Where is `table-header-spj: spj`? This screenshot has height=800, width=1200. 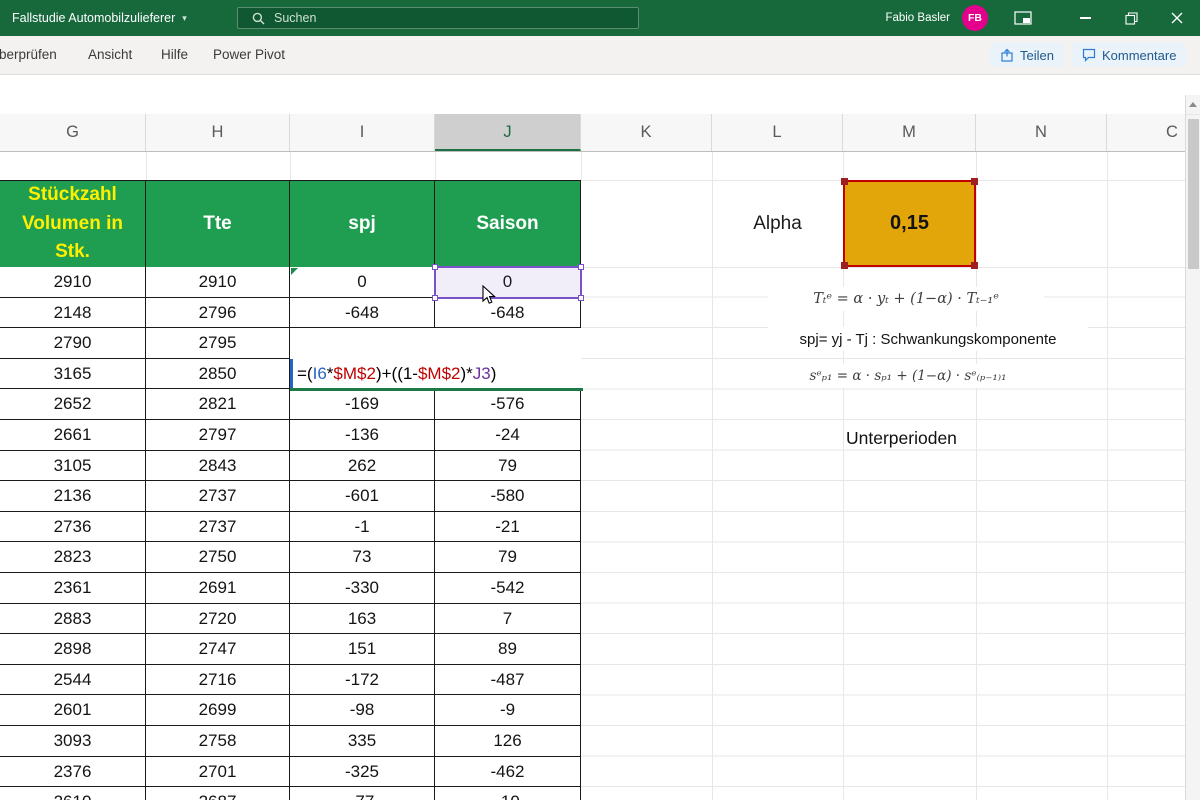 table-header-spj: spj is located at coordinates (362, 224).